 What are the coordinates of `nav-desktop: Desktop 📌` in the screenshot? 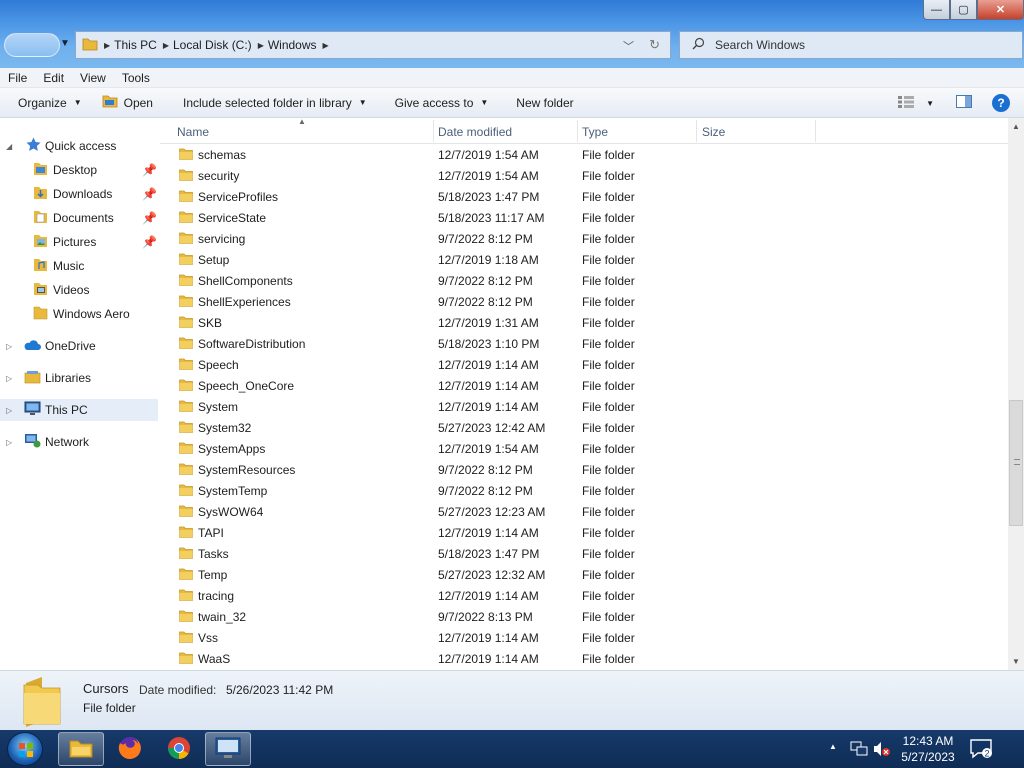 It's located at (79, 170).